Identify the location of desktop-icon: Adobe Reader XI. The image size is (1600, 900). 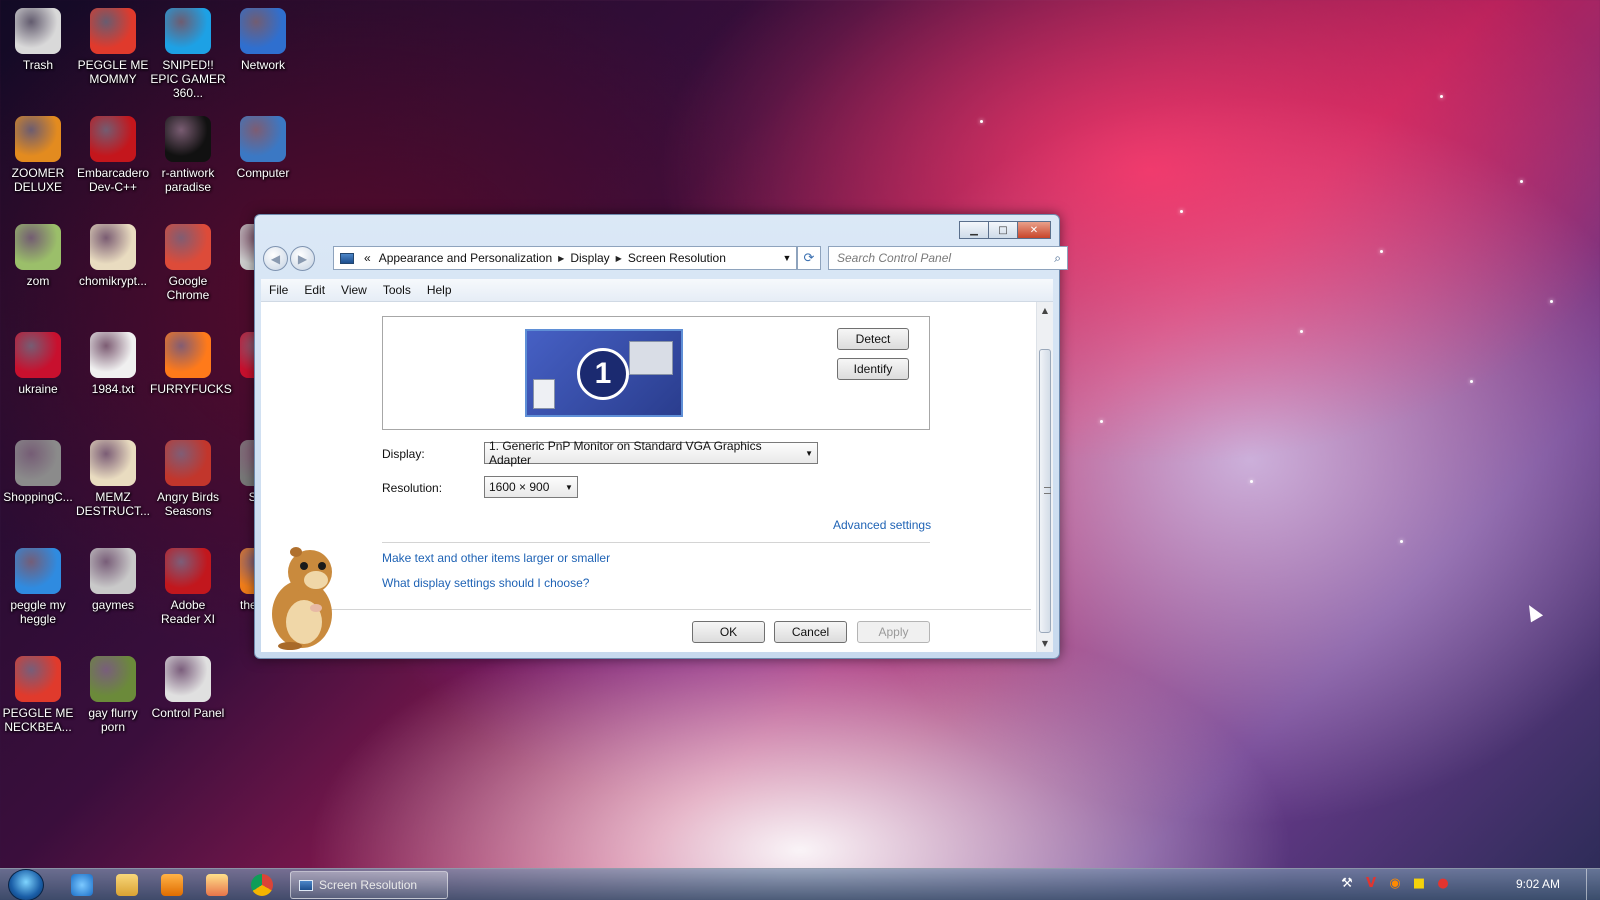
(188, 587).